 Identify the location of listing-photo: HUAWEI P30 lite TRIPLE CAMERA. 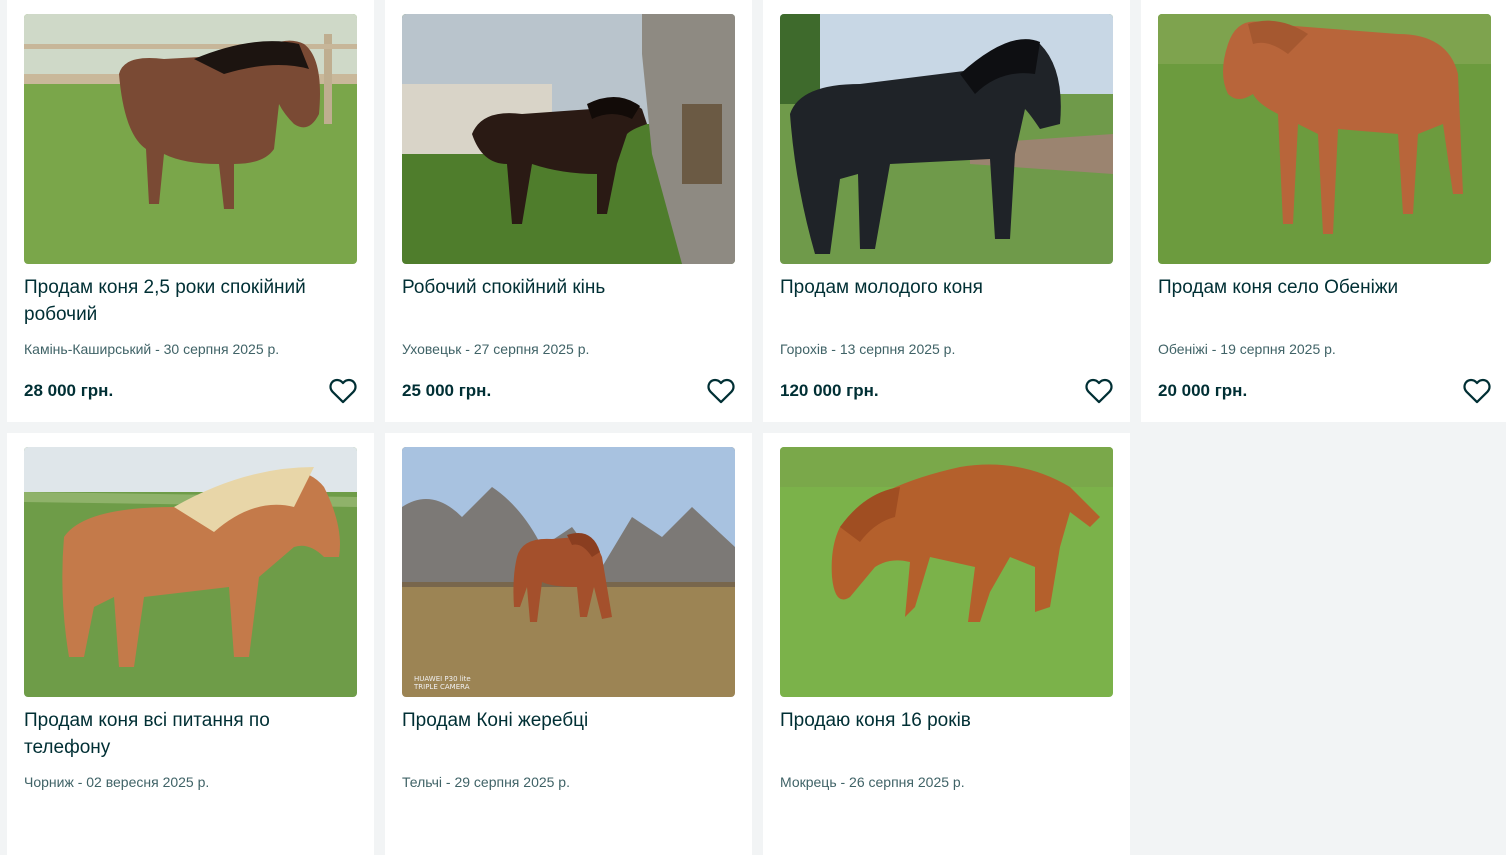
(568, 572).